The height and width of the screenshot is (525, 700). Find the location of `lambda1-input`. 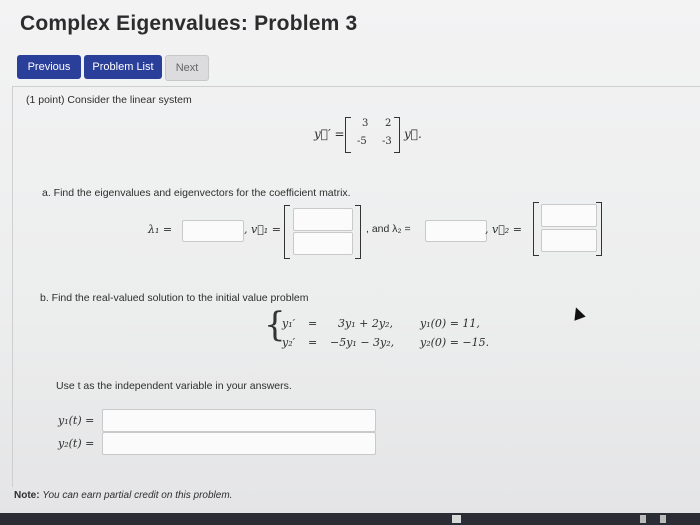

lambda1-input is located at coordinates (213, 231).